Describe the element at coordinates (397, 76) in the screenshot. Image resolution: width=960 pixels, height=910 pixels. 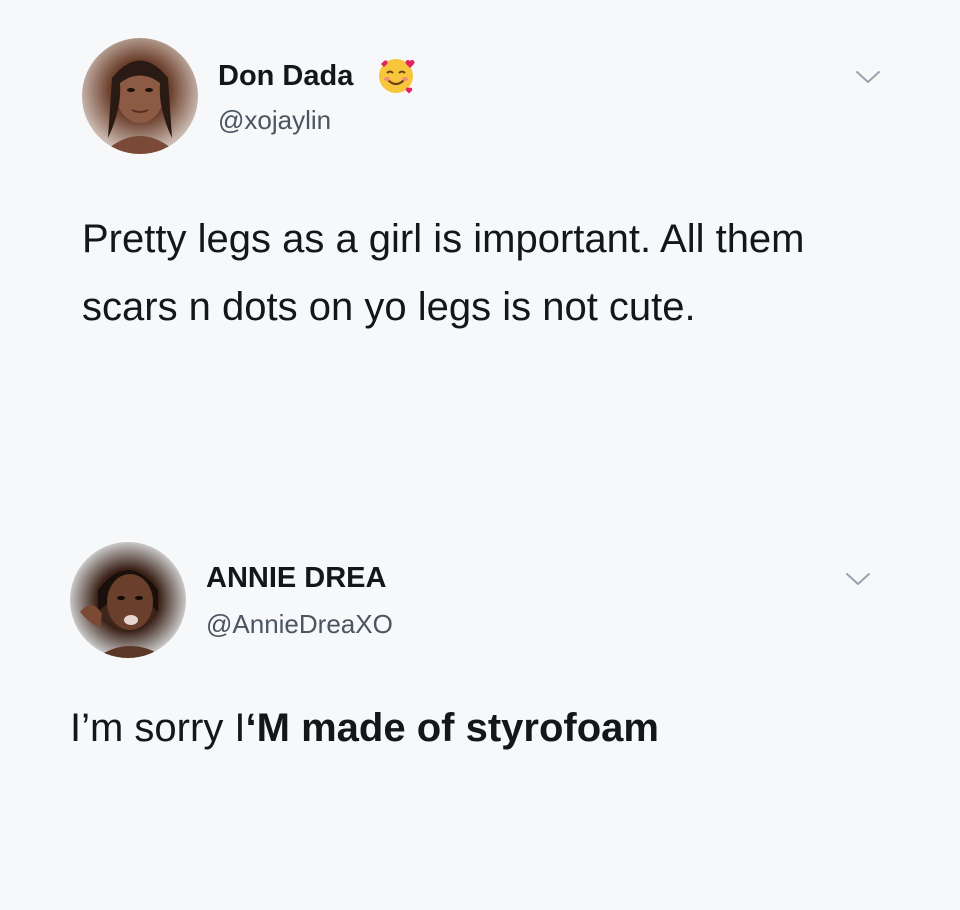
I see `smiling-face-with-hearts-icon` at that location.